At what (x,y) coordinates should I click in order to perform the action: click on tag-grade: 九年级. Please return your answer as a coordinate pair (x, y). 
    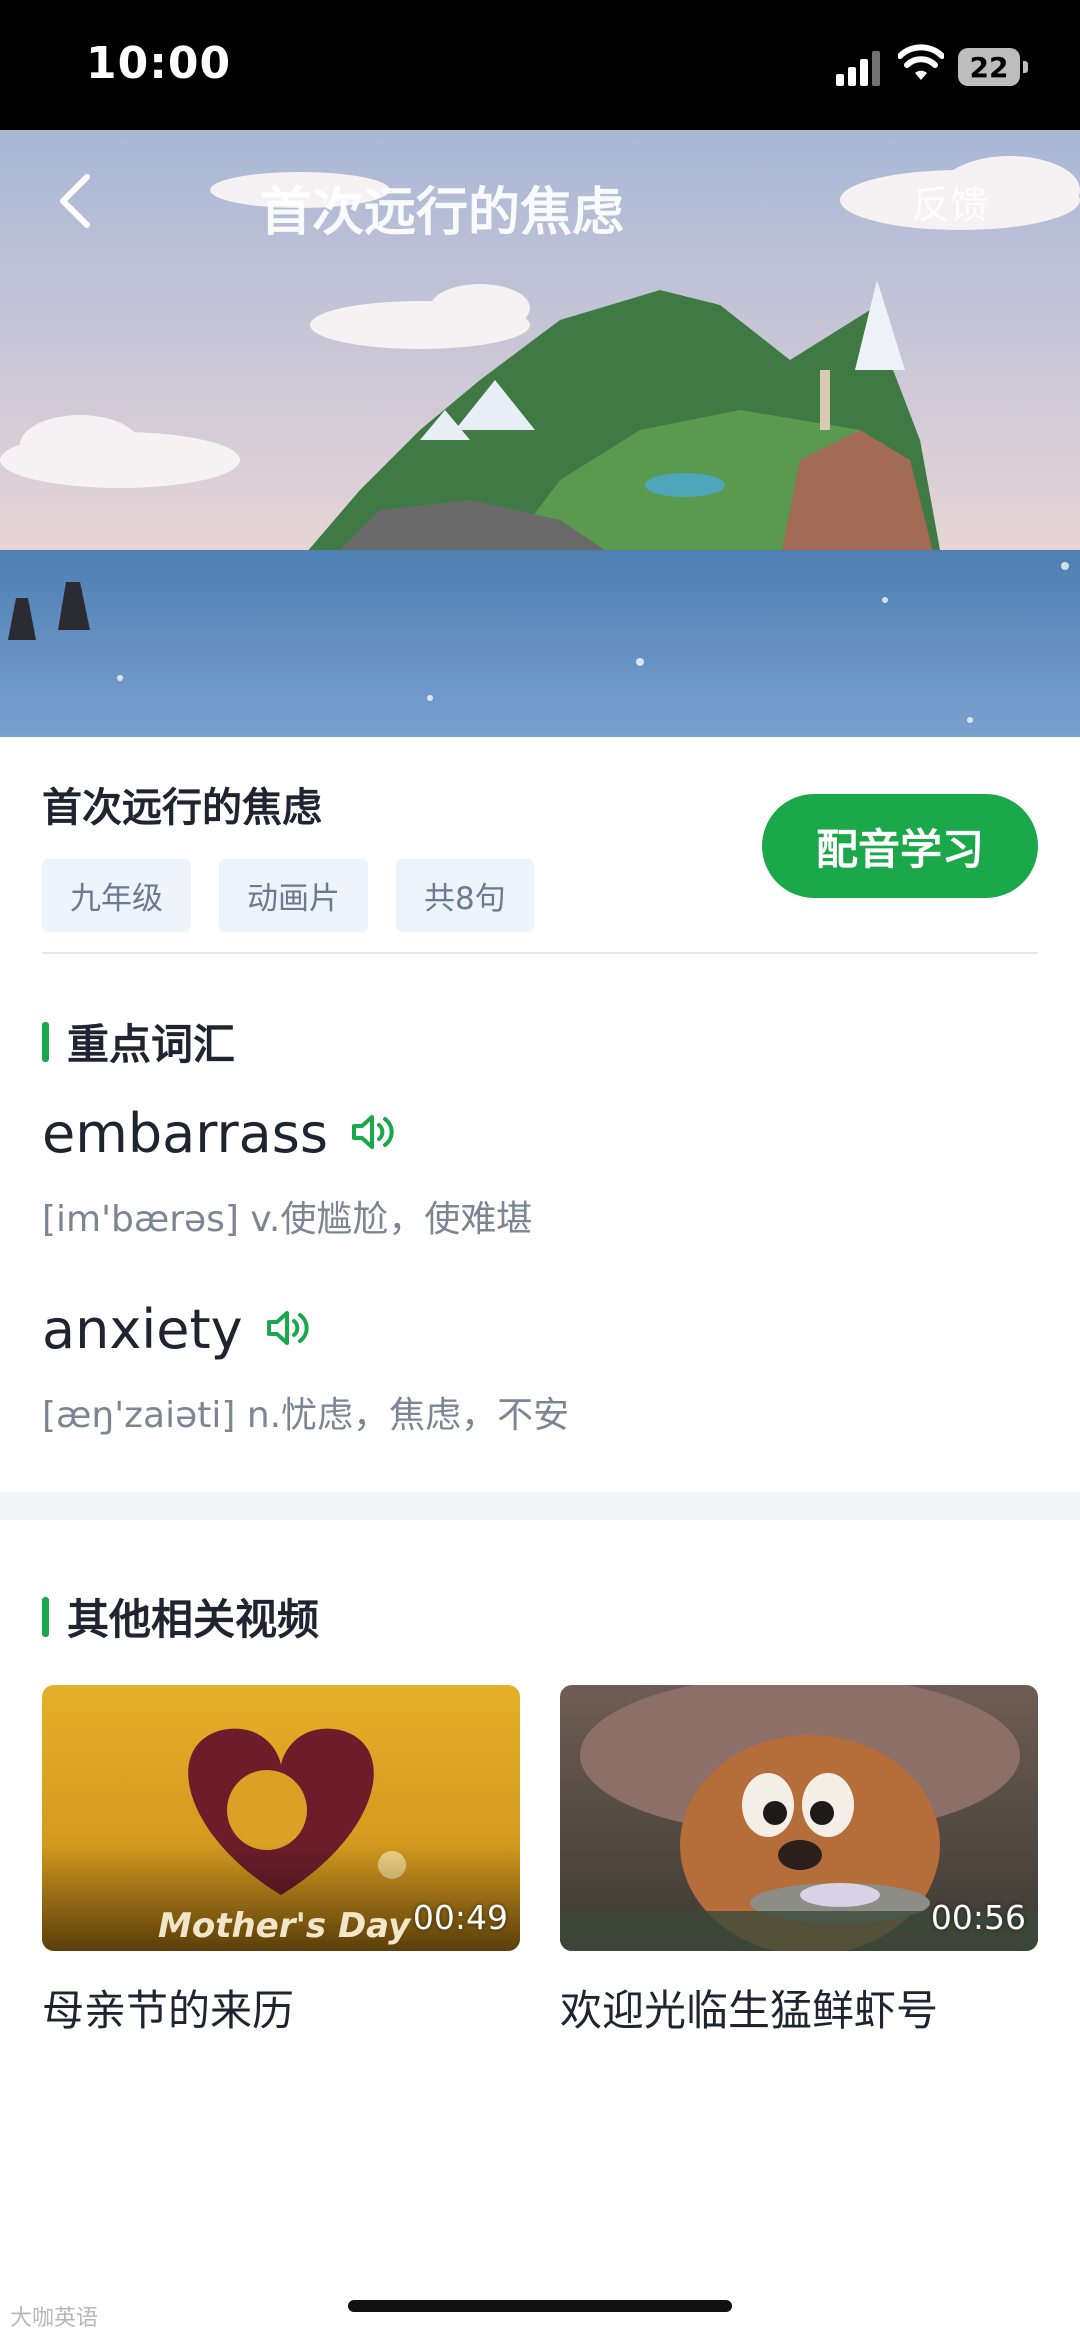
    Looking at the image, I should click on (116, 895).